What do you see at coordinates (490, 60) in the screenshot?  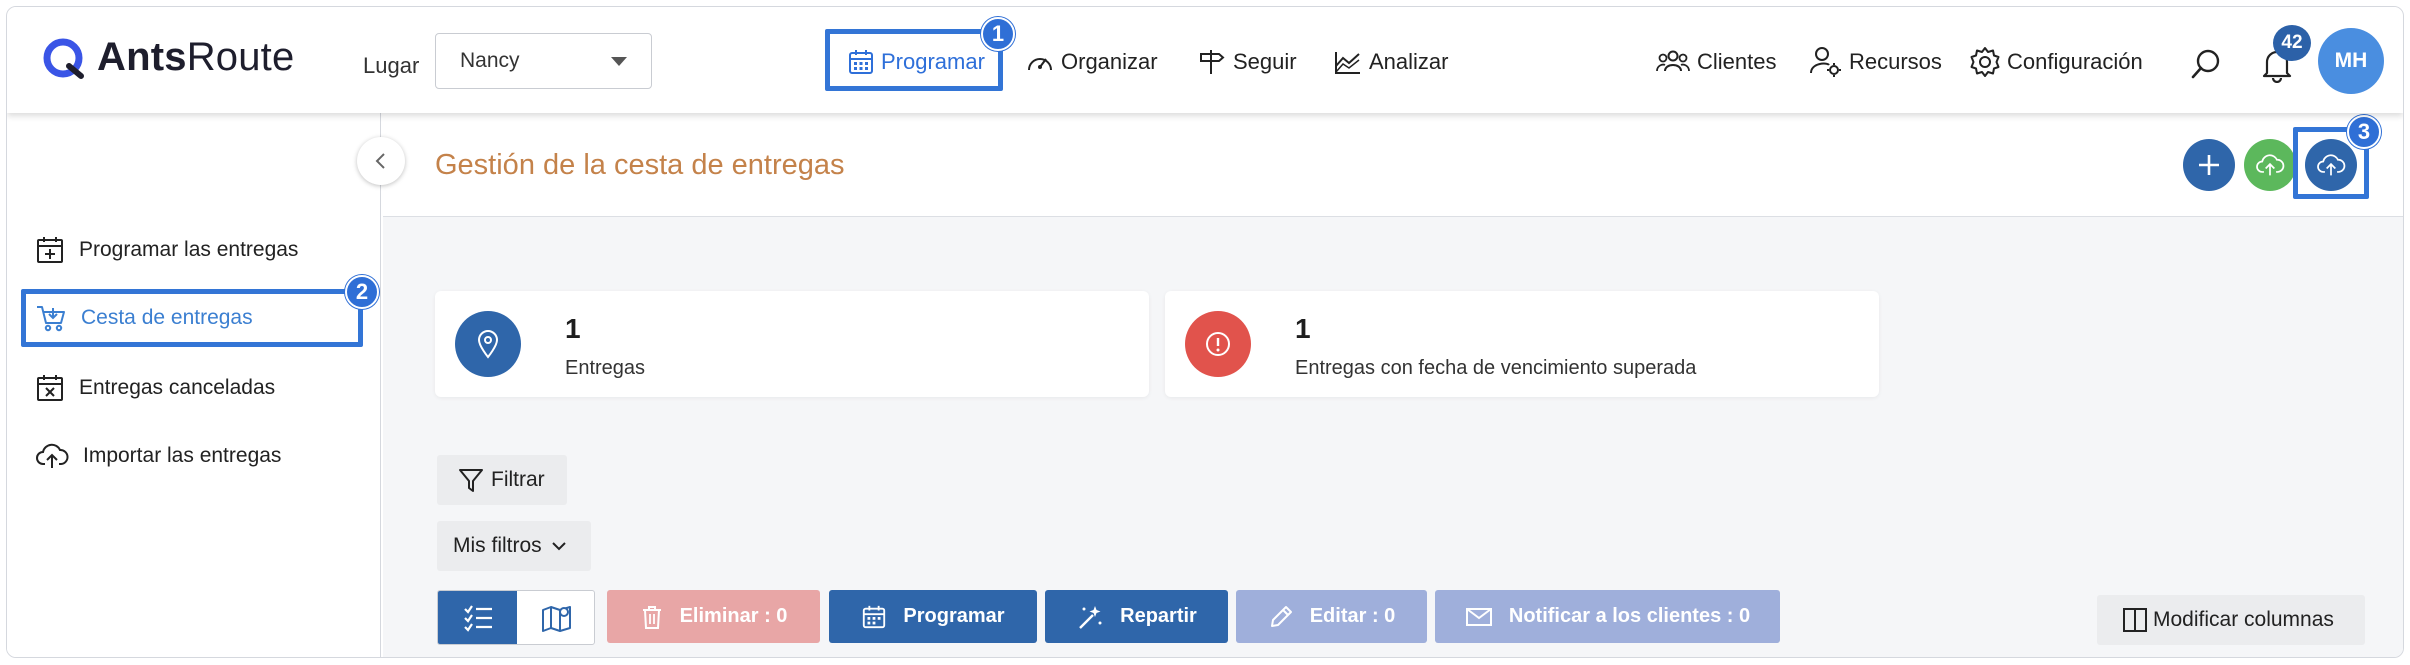 I see `lugar-value: Nancy` at bounding box center [490, 60].